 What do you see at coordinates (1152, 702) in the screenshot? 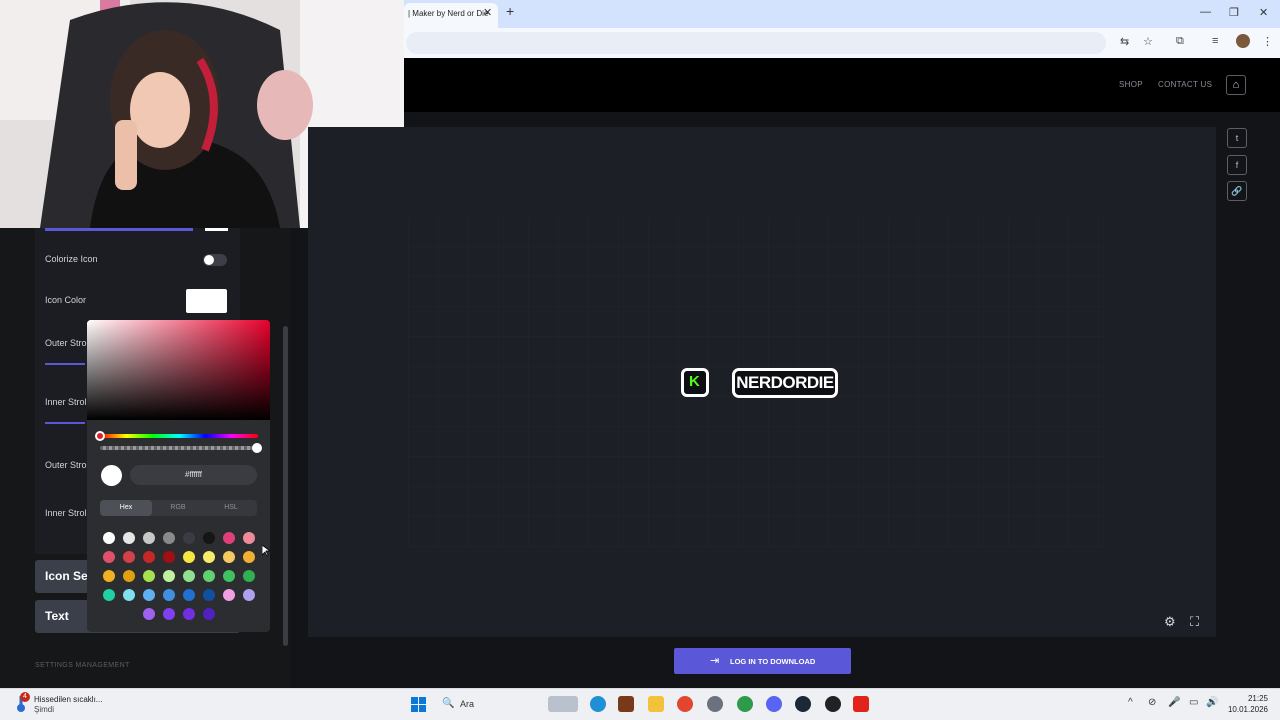
I see `tray-blocked-icon: ⊘` at bounding box center [1152, 702].